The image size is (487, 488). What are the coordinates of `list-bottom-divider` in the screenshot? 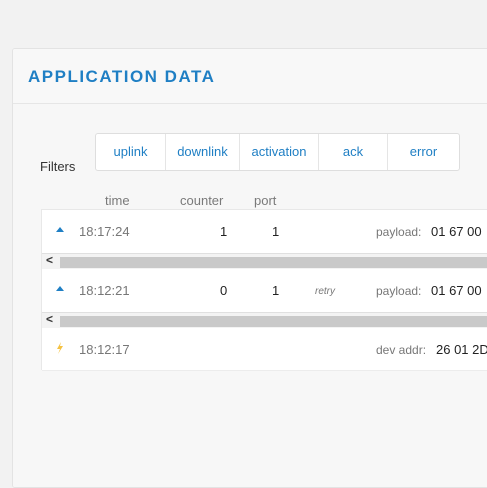 It's located at (264, 370).